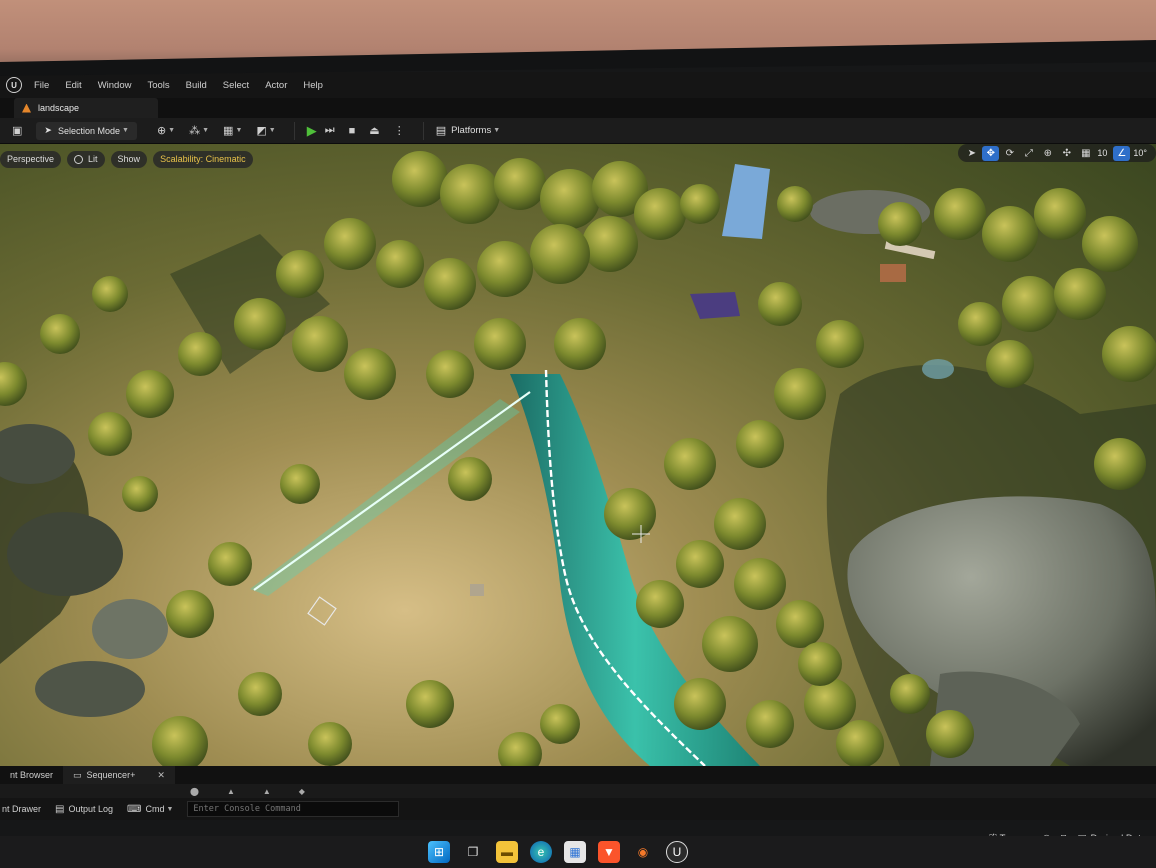 The image size is (1156, 868). I want to click on show-button: Show, so click(129, 159).